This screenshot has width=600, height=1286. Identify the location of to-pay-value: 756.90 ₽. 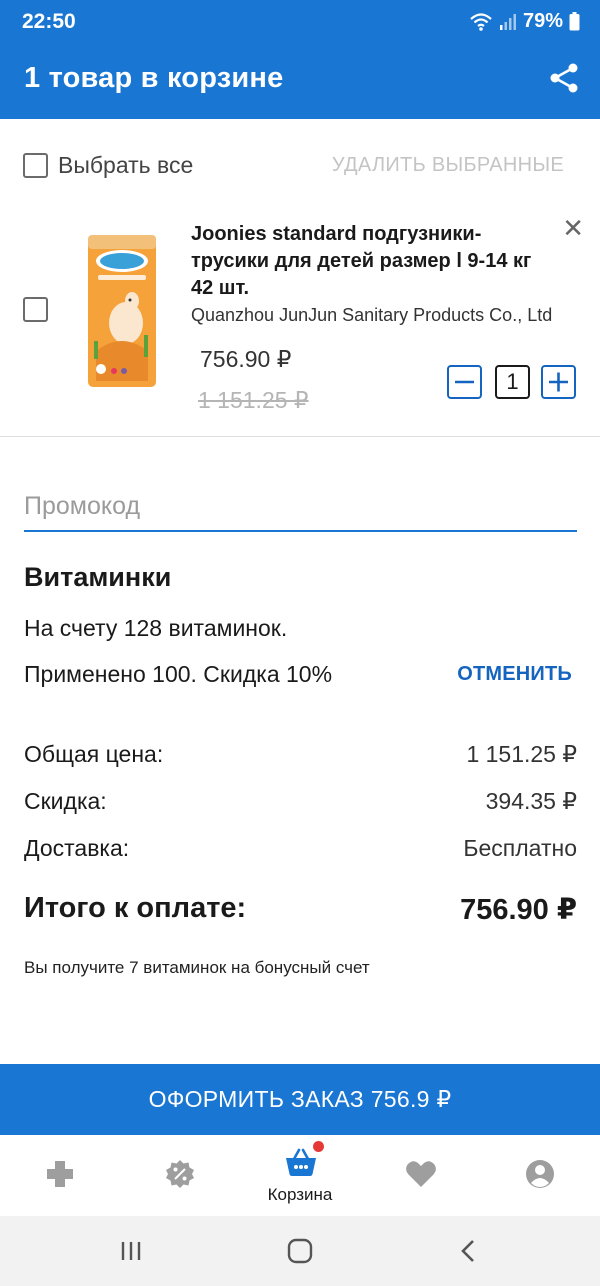
(518, 910).